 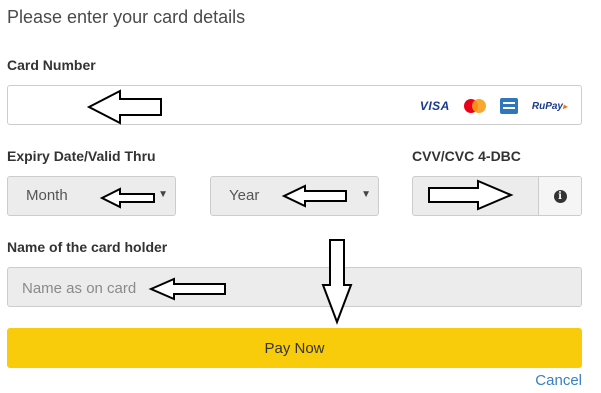 What do you see at coordinates (294, 348) in the screenshot?
I see `pay-now-button: Pay Now` at bounding box center [294, 348].